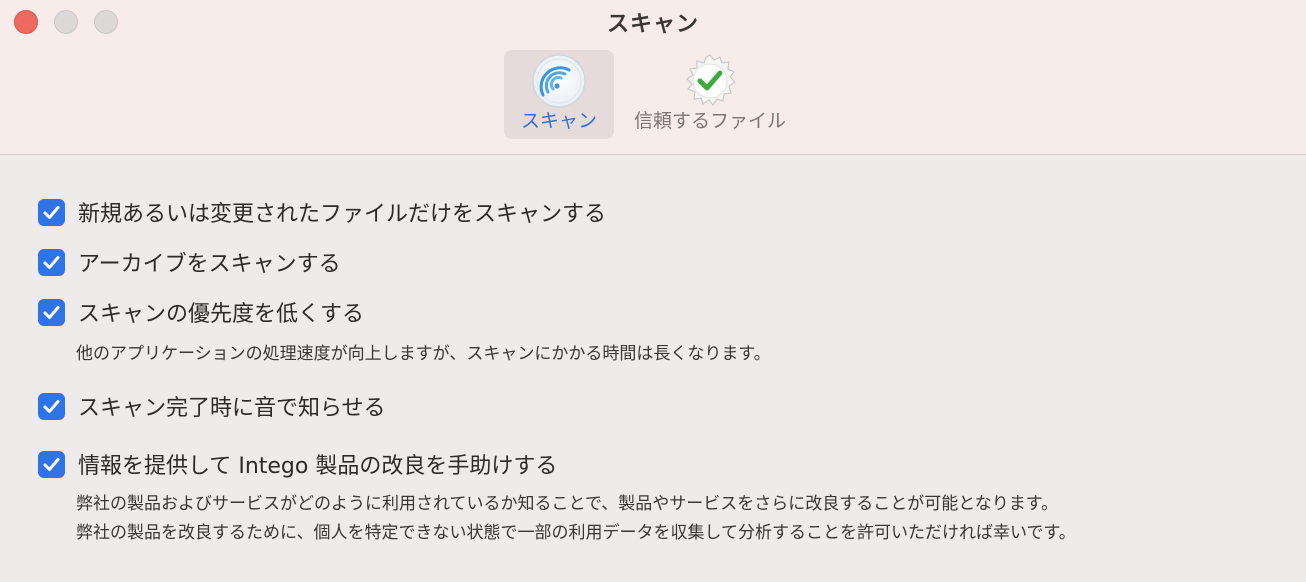 The height and width of the screenshot is (582, 1306). What do you see at coordinates (209, 264) in the screenshot?
I see `option-label: アーカイブをスキャンする` at bounding box center [209, 264].